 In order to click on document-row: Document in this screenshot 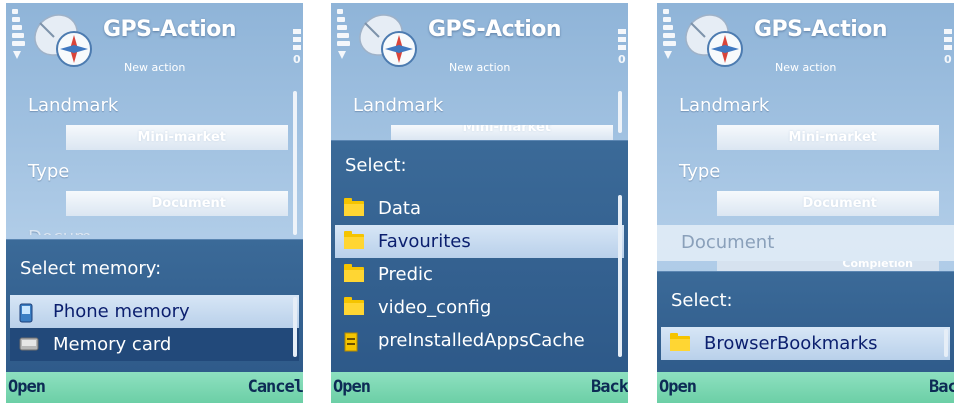, I will do `click(805, 243)`.